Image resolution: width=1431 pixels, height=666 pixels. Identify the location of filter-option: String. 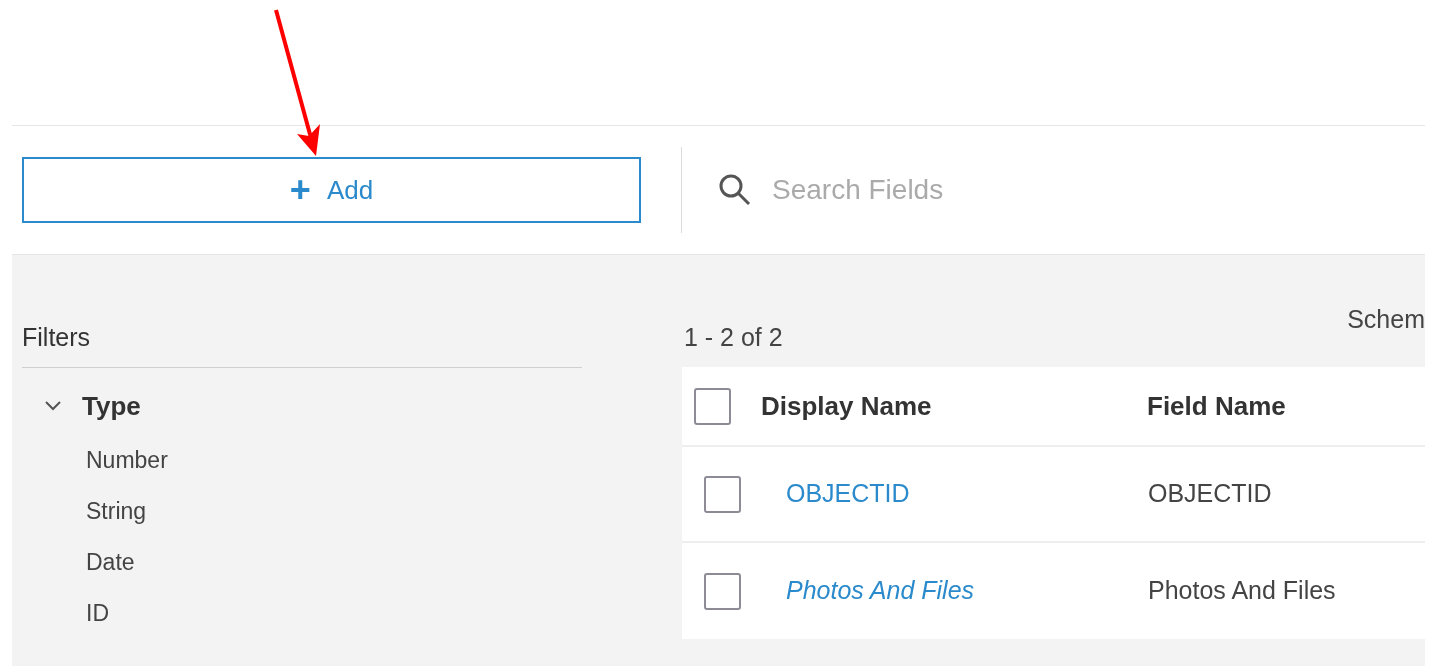
(116, 511).